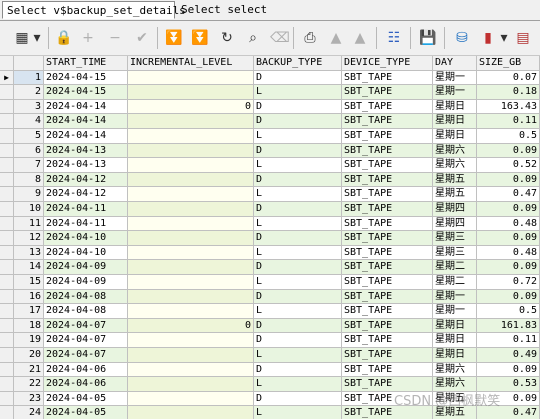 The width and height of the screenshot is (540, 419). Describe the element at coordinates (29, 78) in the screenshot. I see `row-number: 1` at that location.